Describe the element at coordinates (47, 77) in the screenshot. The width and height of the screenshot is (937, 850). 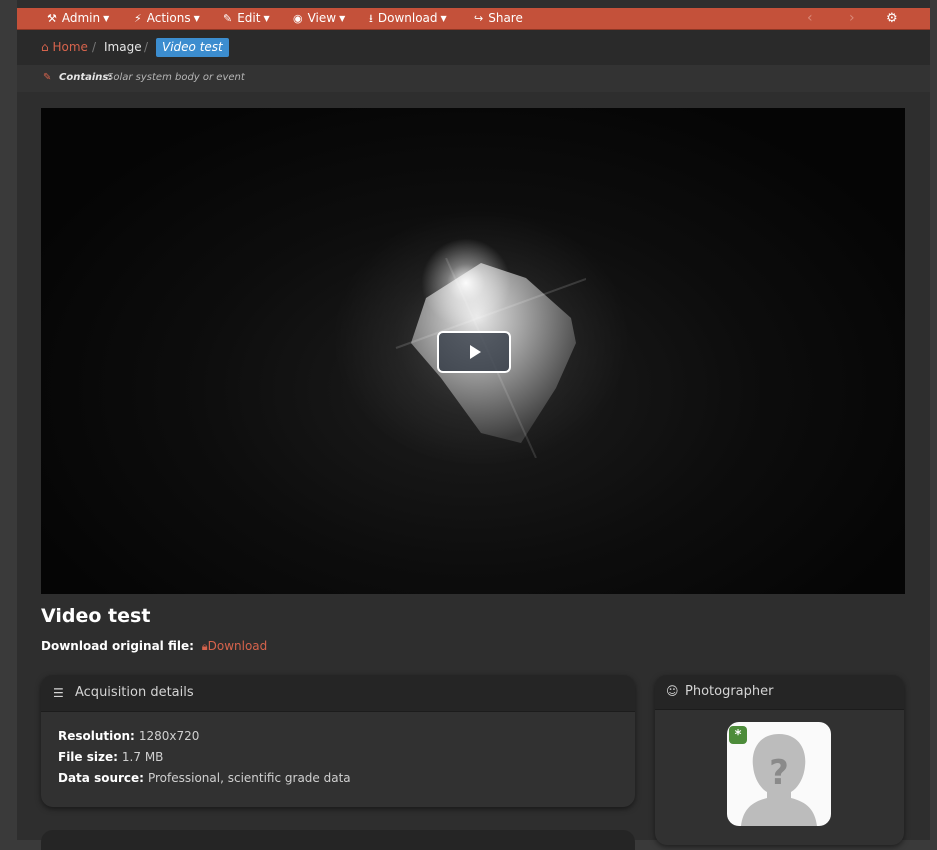
I see `tag-icon: ✎` at that location.